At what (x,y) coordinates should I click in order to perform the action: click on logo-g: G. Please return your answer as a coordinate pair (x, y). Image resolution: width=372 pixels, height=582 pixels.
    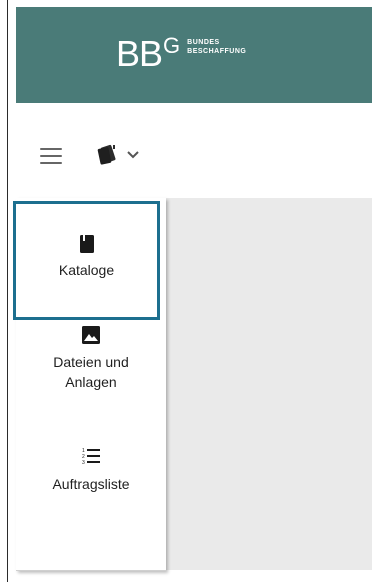
    Looking at the image, I should click on (172, 45).